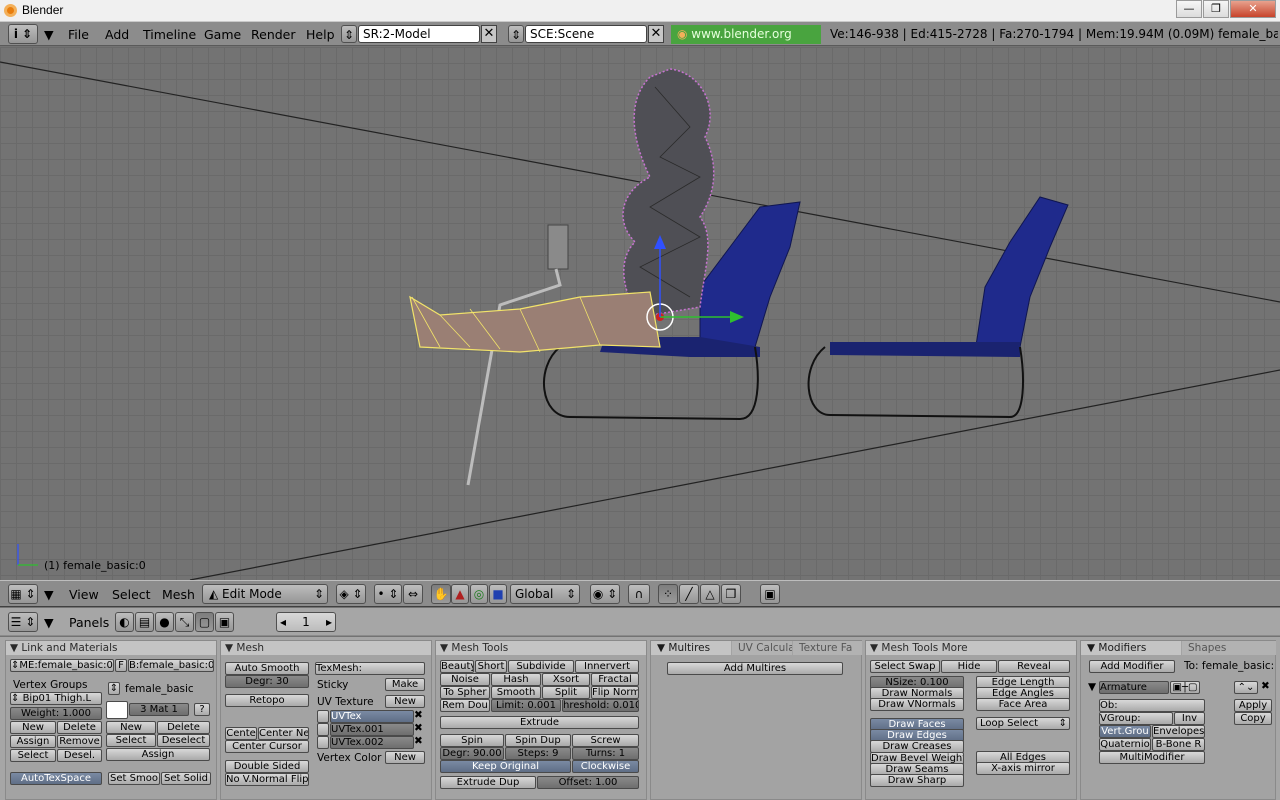  Describe the element at coordinates (971, 648) in the screenshot. I see `panel-title: ▼ Mesh Tools More` at that location.